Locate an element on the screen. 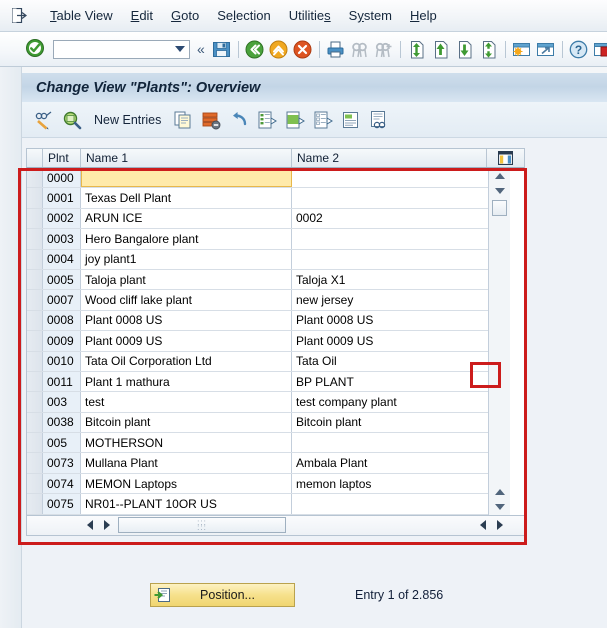 The width and height of the screenshot is (607, 628). scroll-up-icon is located at coordinates (500, 175).